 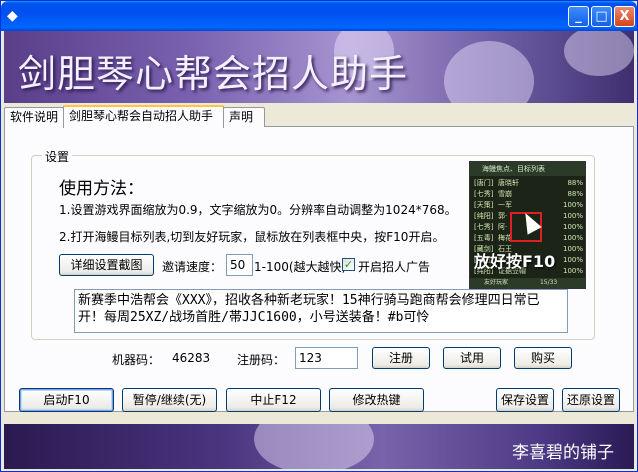 What do you see at coordinates (136, 360) in the screenshot?
I see `machine-code-label: 机器码：` at bounding box center [136, 360].